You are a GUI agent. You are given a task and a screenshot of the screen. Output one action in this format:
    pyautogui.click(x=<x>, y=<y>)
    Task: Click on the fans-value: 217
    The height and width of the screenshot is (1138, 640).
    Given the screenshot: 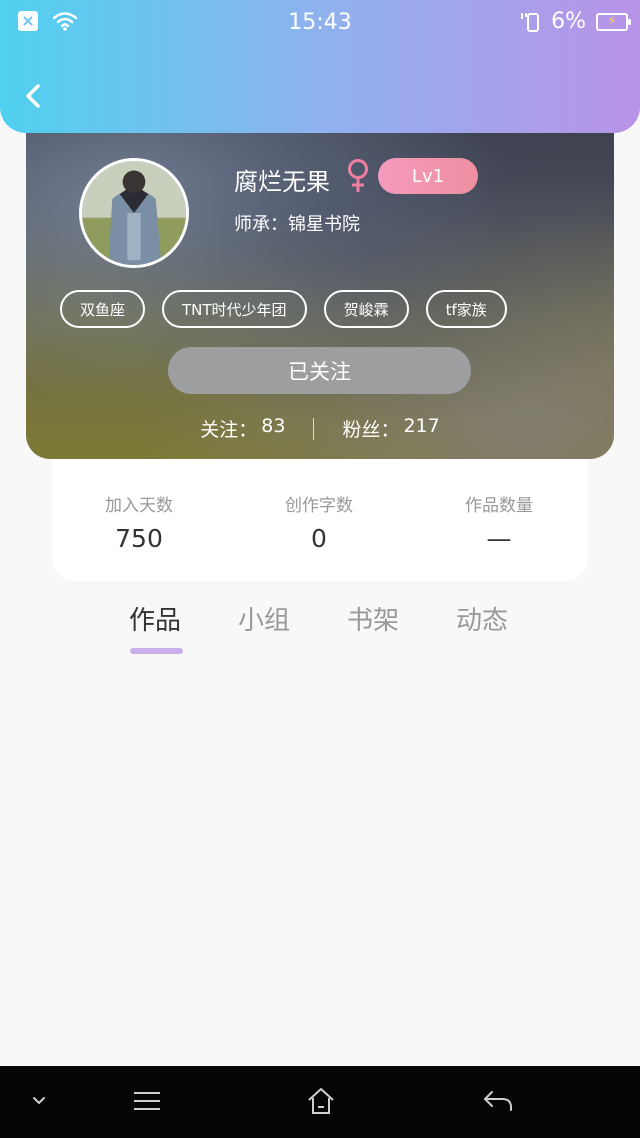 What is the action you would take?
    pyautogui.click(x=421, y=426)
    